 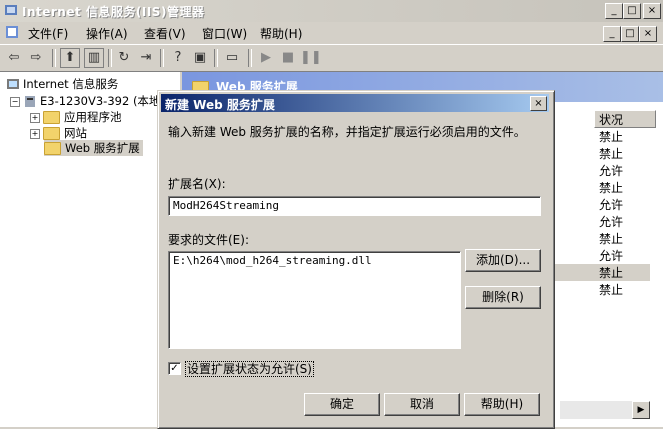 I want to click on cancel-button: 取消, so click(x=422, y=404).